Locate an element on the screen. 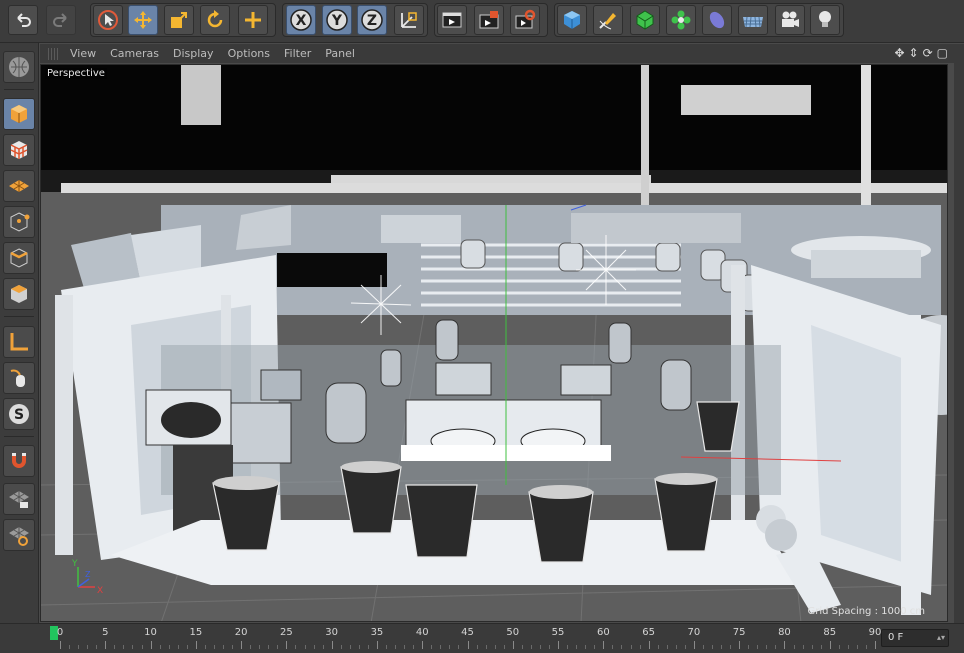 The image size is (964, 653). x-axis-button: X is located at coordinates (301, 20).